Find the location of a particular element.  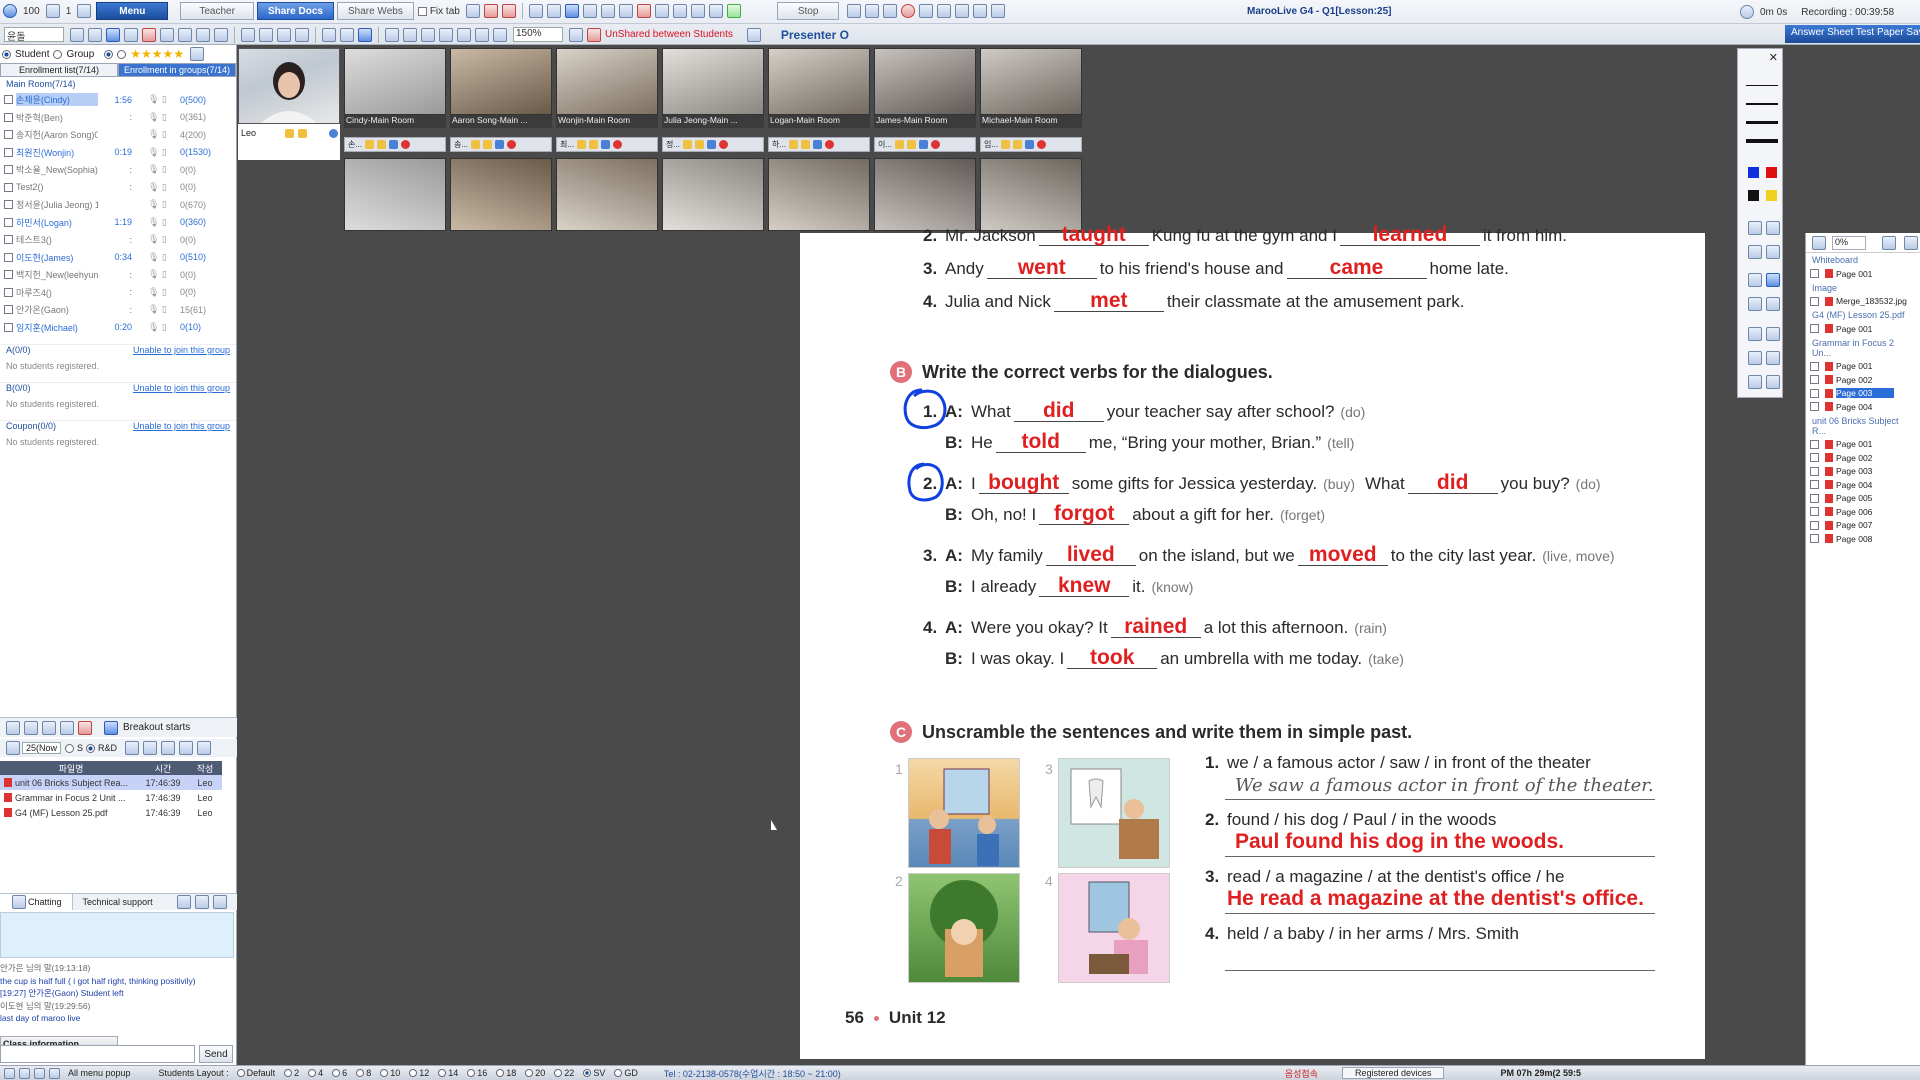

mark-icon is located at coordinates (149, 34).